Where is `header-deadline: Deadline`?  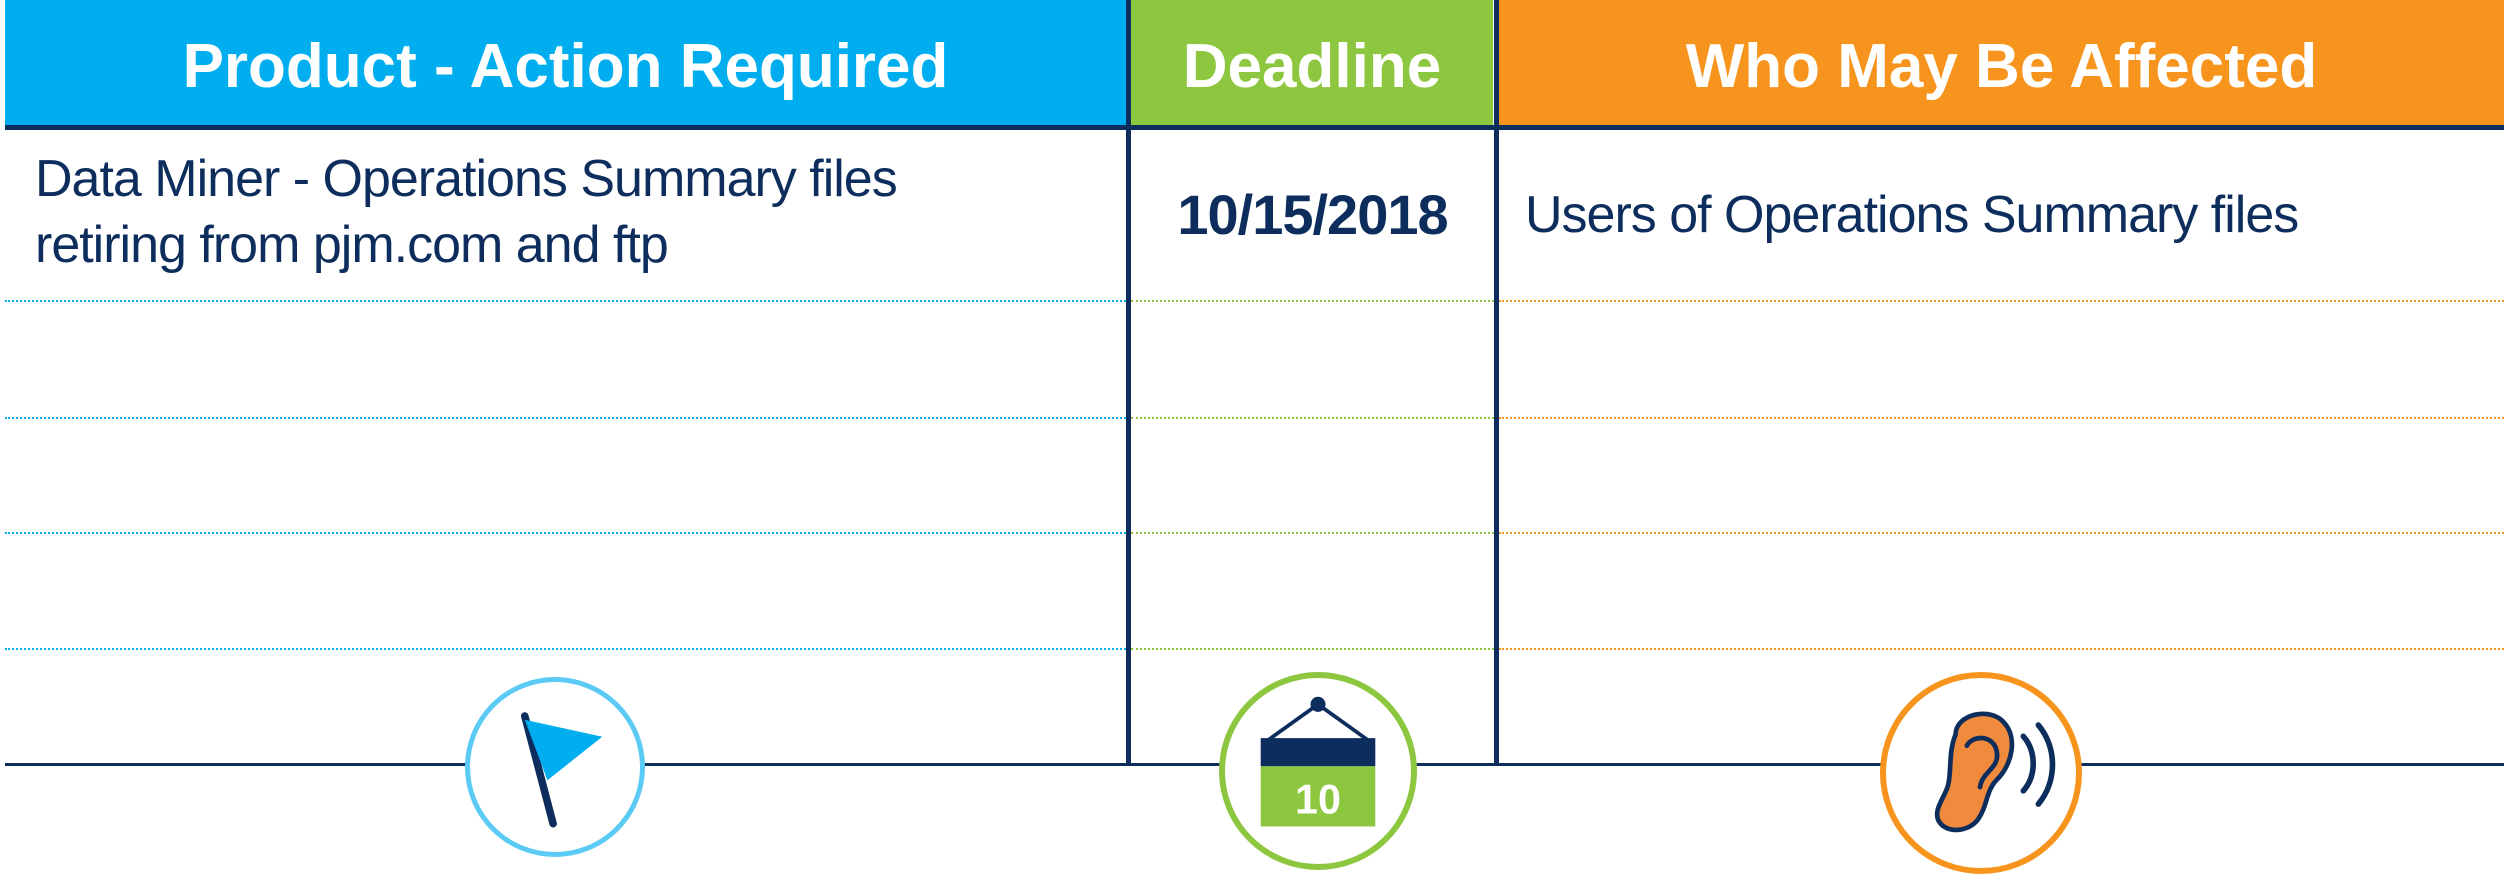
header-deadline: Deadline is located at coordinates (1312, 62).